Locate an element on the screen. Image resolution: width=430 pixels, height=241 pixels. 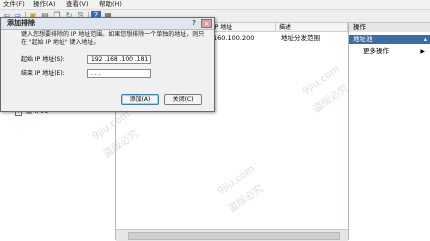
close-icon: × is located at coordinates (206, 23).